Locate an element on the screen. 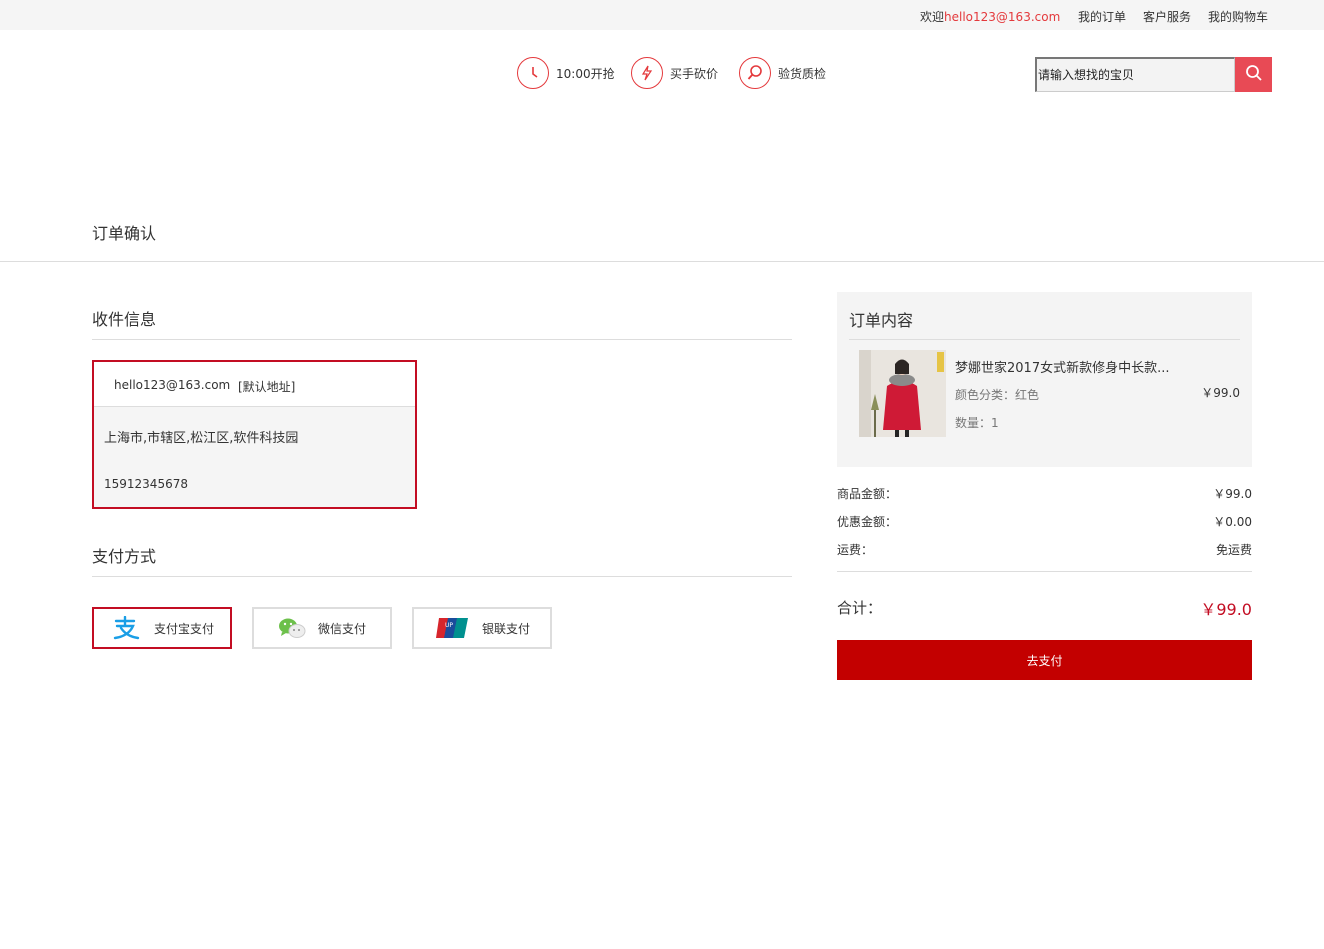 This screenshot has height=949, width=1324. discount-amount-row: 优惠金额： ￥0.00 is located at coordinates (1044, 521).